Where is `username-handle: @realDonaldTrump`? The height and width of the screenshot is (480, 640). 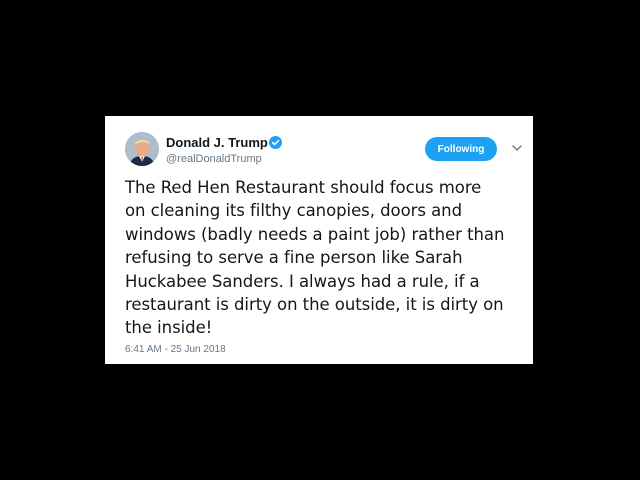
username-handle: @realDonaldTrump is located at coordinates (214, 159).